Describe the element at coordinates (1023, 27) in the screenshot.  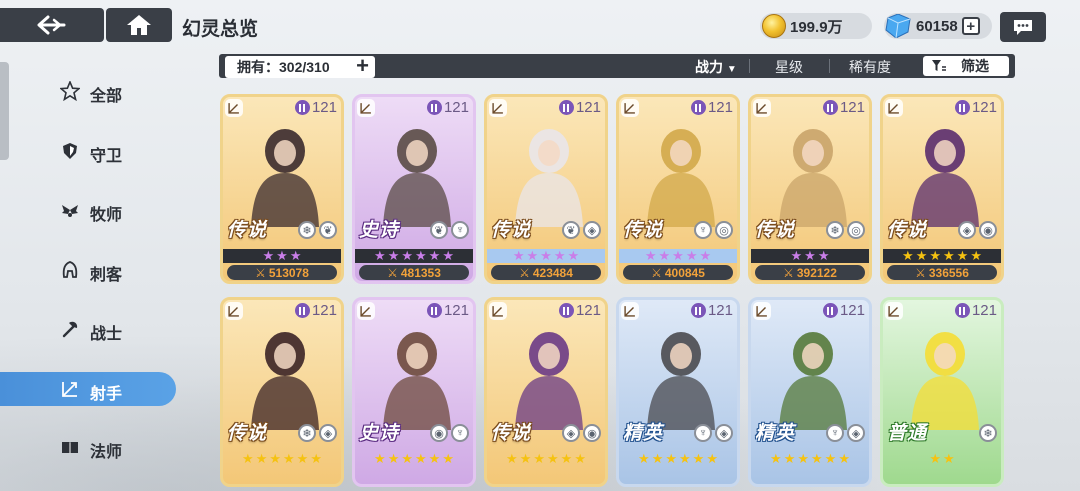
I see `chat-button` at that location.